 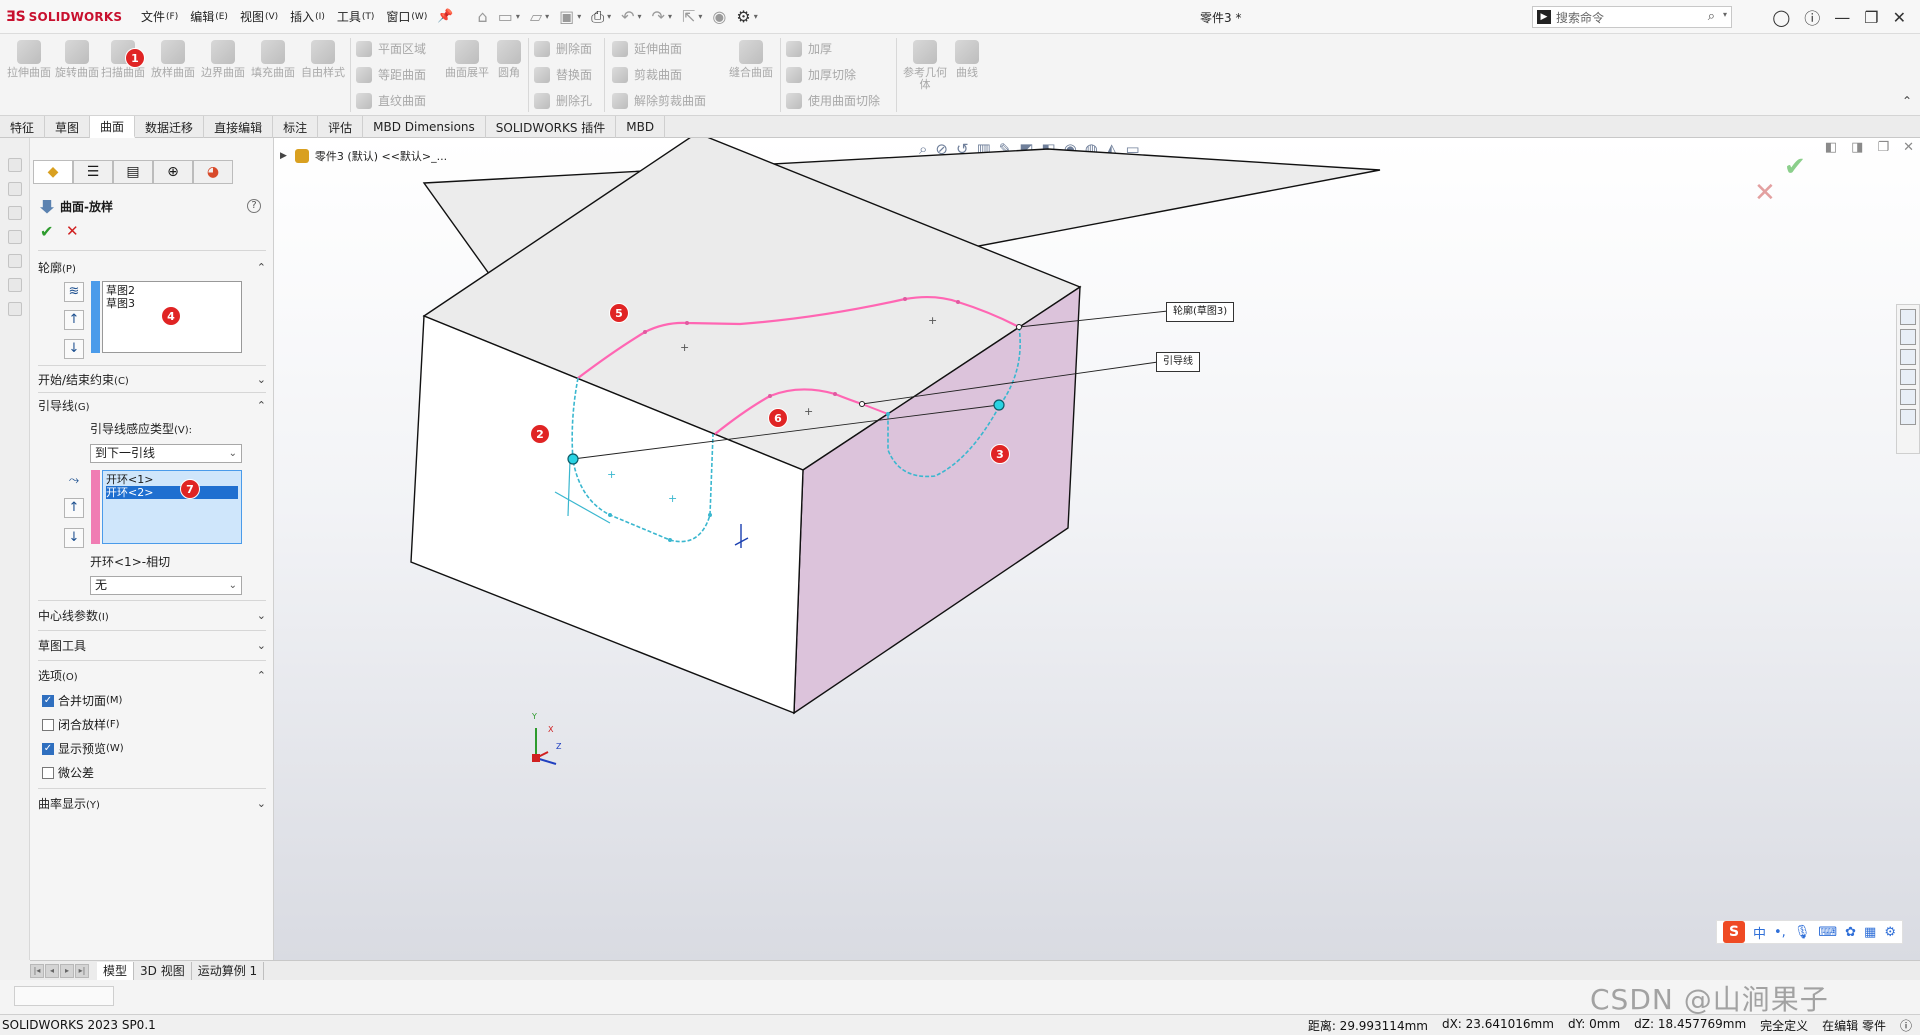 What do you see at coordinates (29, 59) in the screenshot?
I see `extruded-surface-button: 拉伸曲面` at bounding box center [29, 59].